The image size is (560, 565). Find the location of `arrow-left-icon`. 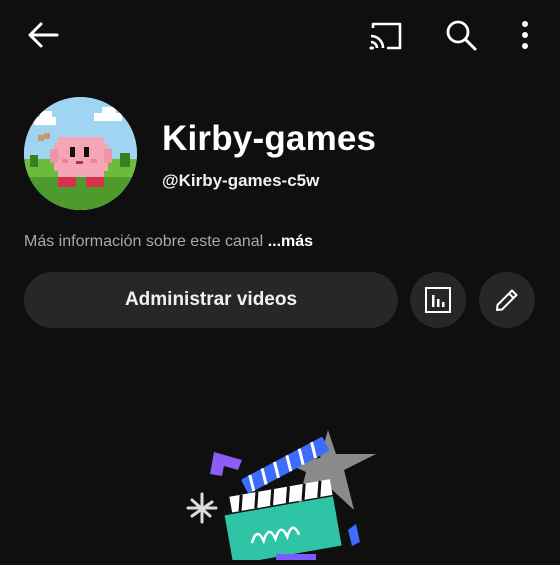

arrow-left-icon is located at coordinates (43, 35).